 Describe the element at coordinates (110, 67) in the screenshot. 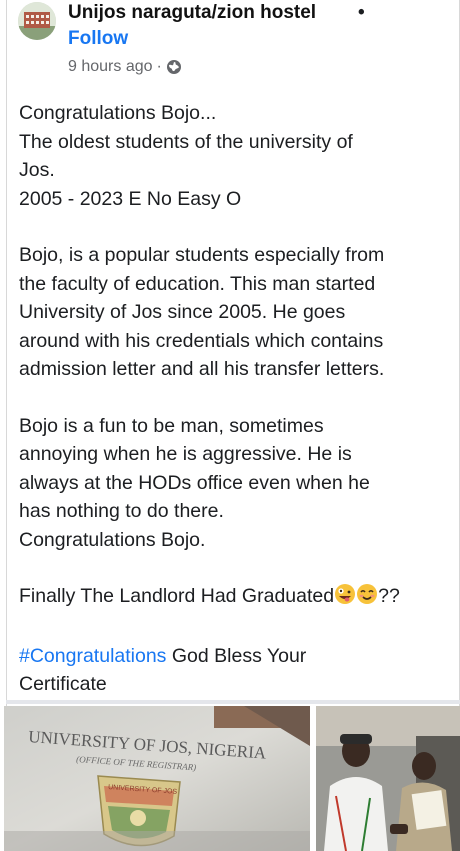

I see `timestamp: 9 hours ago` at that location.